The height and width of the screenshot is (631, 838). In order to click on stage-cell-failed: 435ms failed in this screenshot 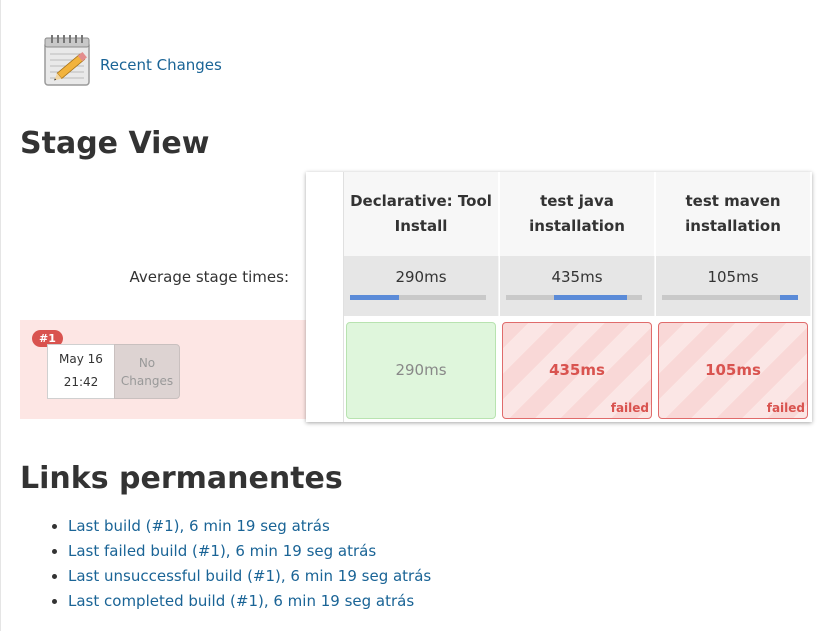, I will do `click(577, 370)`.